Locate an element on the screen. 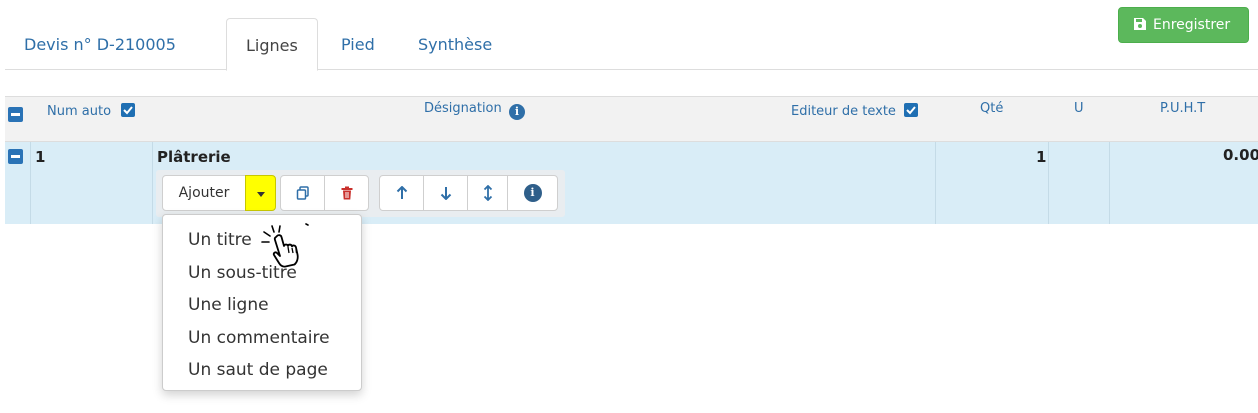 This screenshot has height=413, width=1258. trash-icon is located at coordinates (346, 193).